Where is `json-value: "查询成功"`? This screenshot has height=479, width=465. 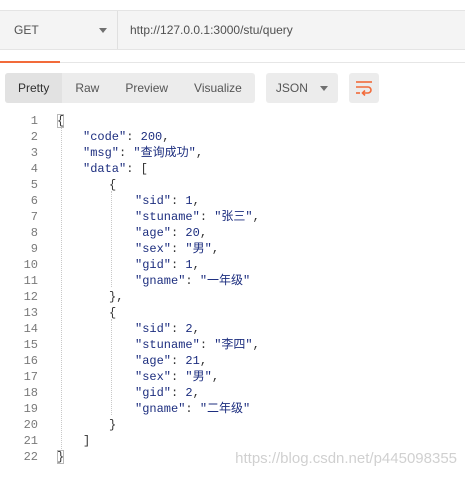
json-value: "查询成功" is located at coordinates (164, 153).